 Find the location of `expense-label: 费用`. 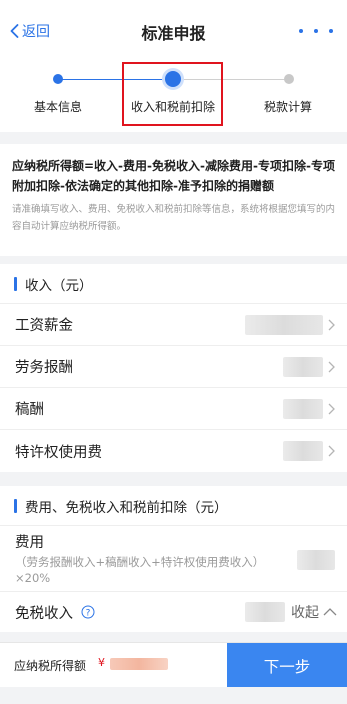

expense-label: 费用 is located at coordinates (29, 543).